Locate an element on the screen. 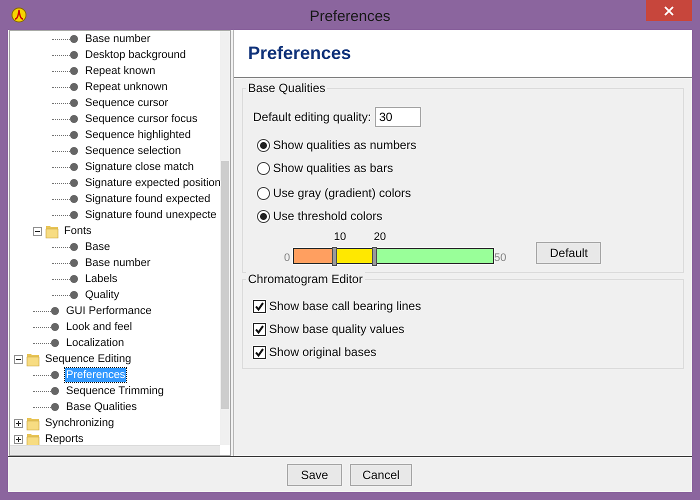 Image resolution: width=700 pixels, height=500 pixels. tree-item: Signature found unexpecte is located at coordinates (151, 215).